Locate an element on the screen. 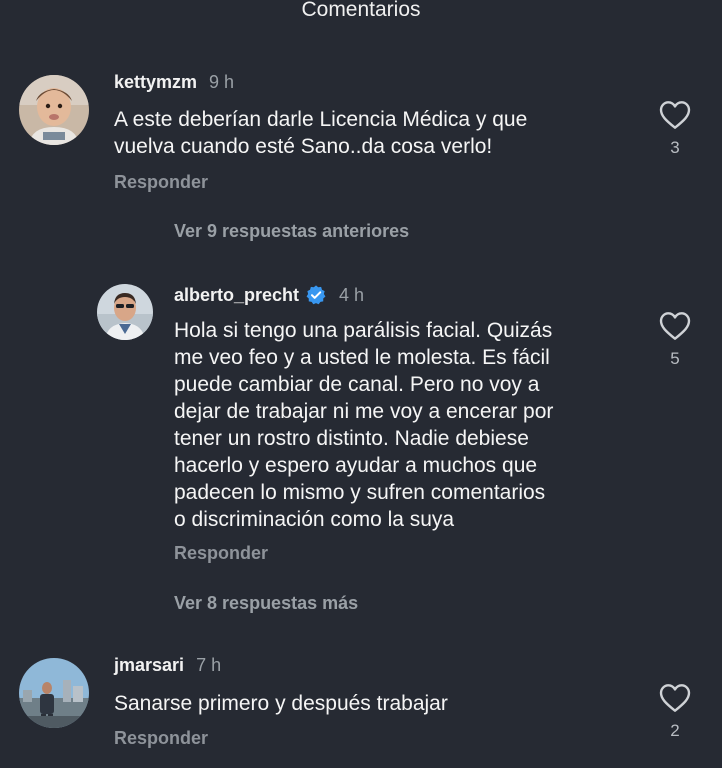 The width and height of the screenshot is (722, 768). username-text: alberto_precht is located at coordinates (236, 295).